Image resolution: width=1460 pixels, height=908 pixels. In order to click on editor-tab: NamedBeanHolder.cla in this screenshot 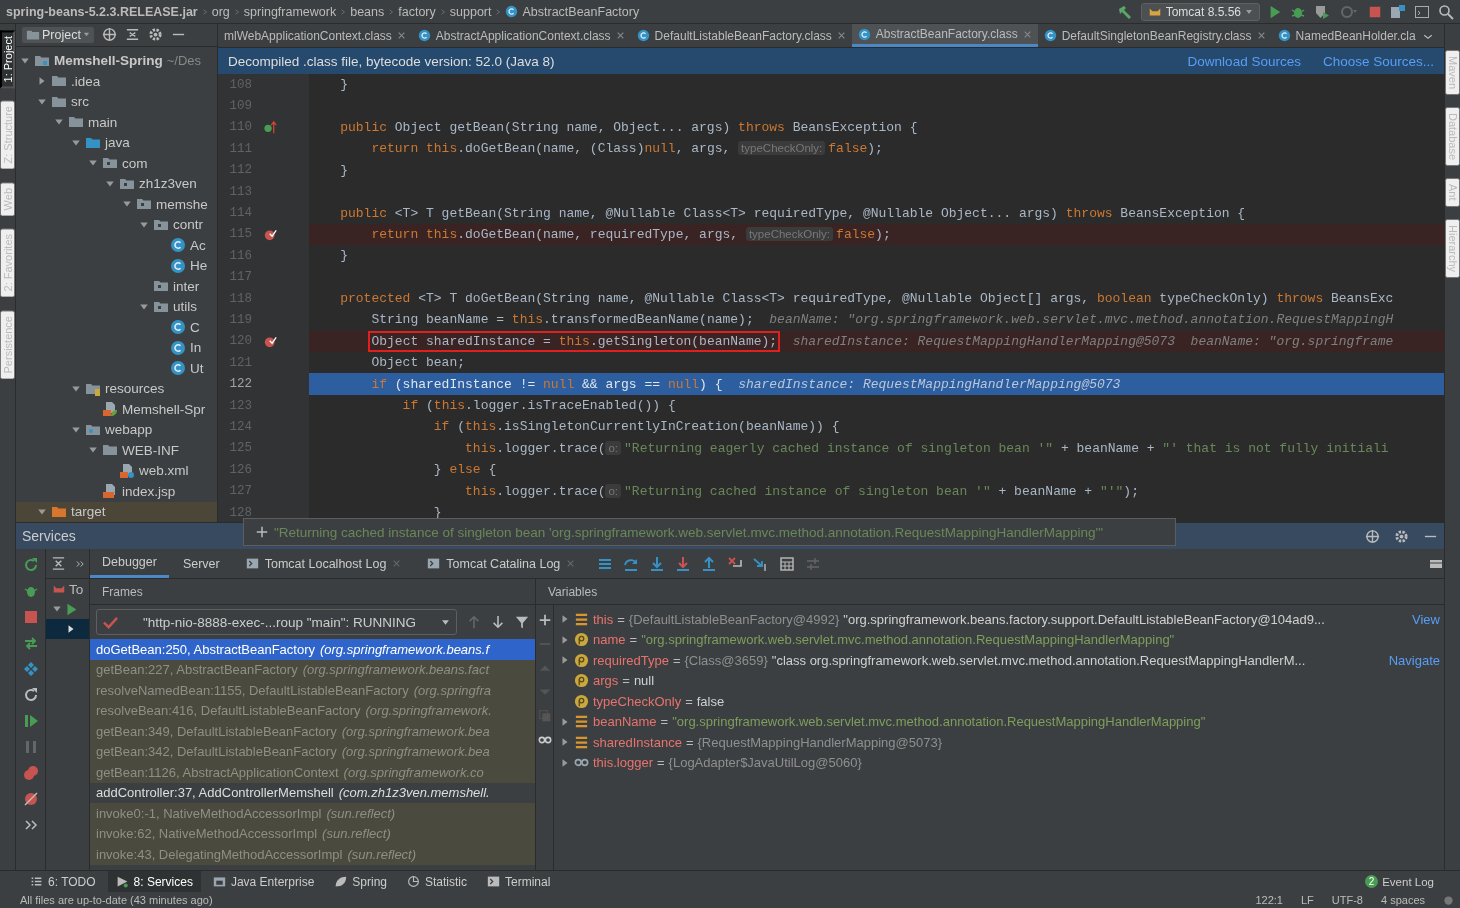, I will do `click(1346, 35)`.